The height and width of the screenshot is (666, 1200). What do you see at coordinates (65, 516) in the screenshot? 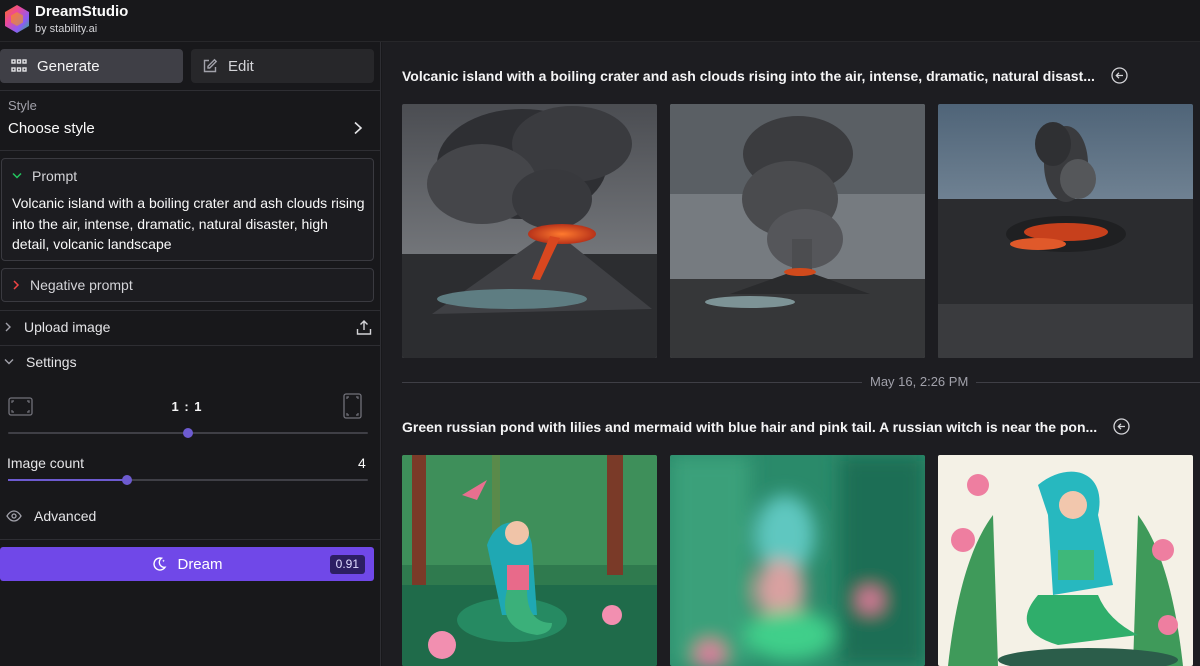
I see `advanced-label: Advanced` at bounding box center [65, 516].